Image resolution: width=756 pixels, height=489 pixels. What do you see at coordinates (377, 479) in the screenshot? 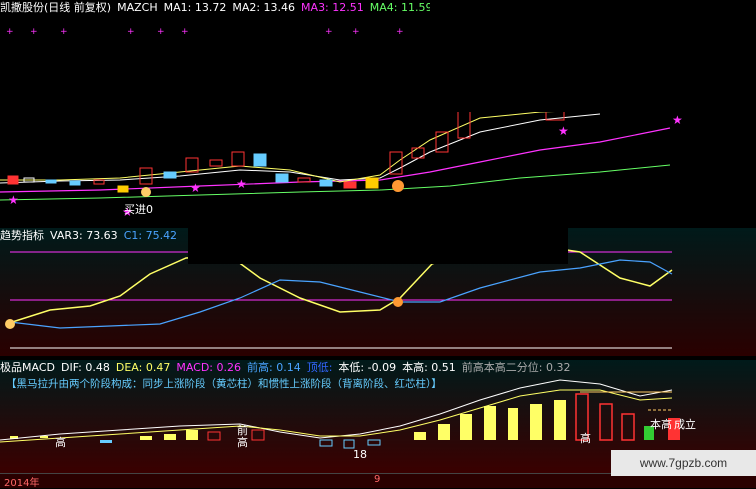
I see `month-mark: 9` at bounding box center [377, 479].